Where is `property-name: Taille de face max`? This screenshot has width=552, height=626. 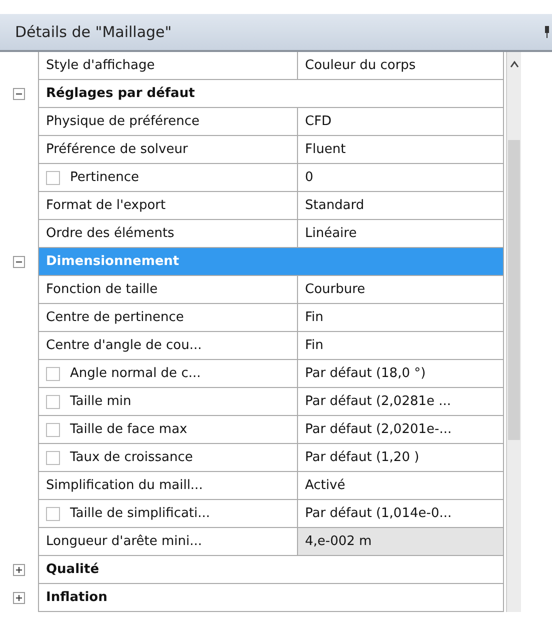 property-name: Taille de face max is located at coordinates (129, 429).